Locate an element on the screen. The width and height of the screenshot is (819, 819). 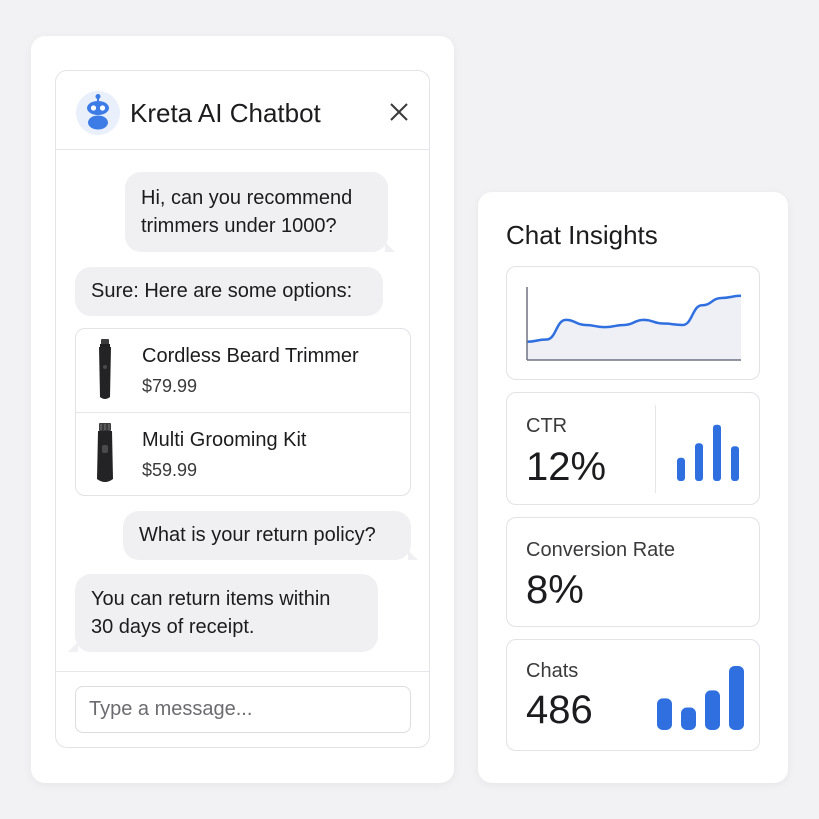
chat-title: Kreta AI Chatbot is located at coordinates (225, 113).